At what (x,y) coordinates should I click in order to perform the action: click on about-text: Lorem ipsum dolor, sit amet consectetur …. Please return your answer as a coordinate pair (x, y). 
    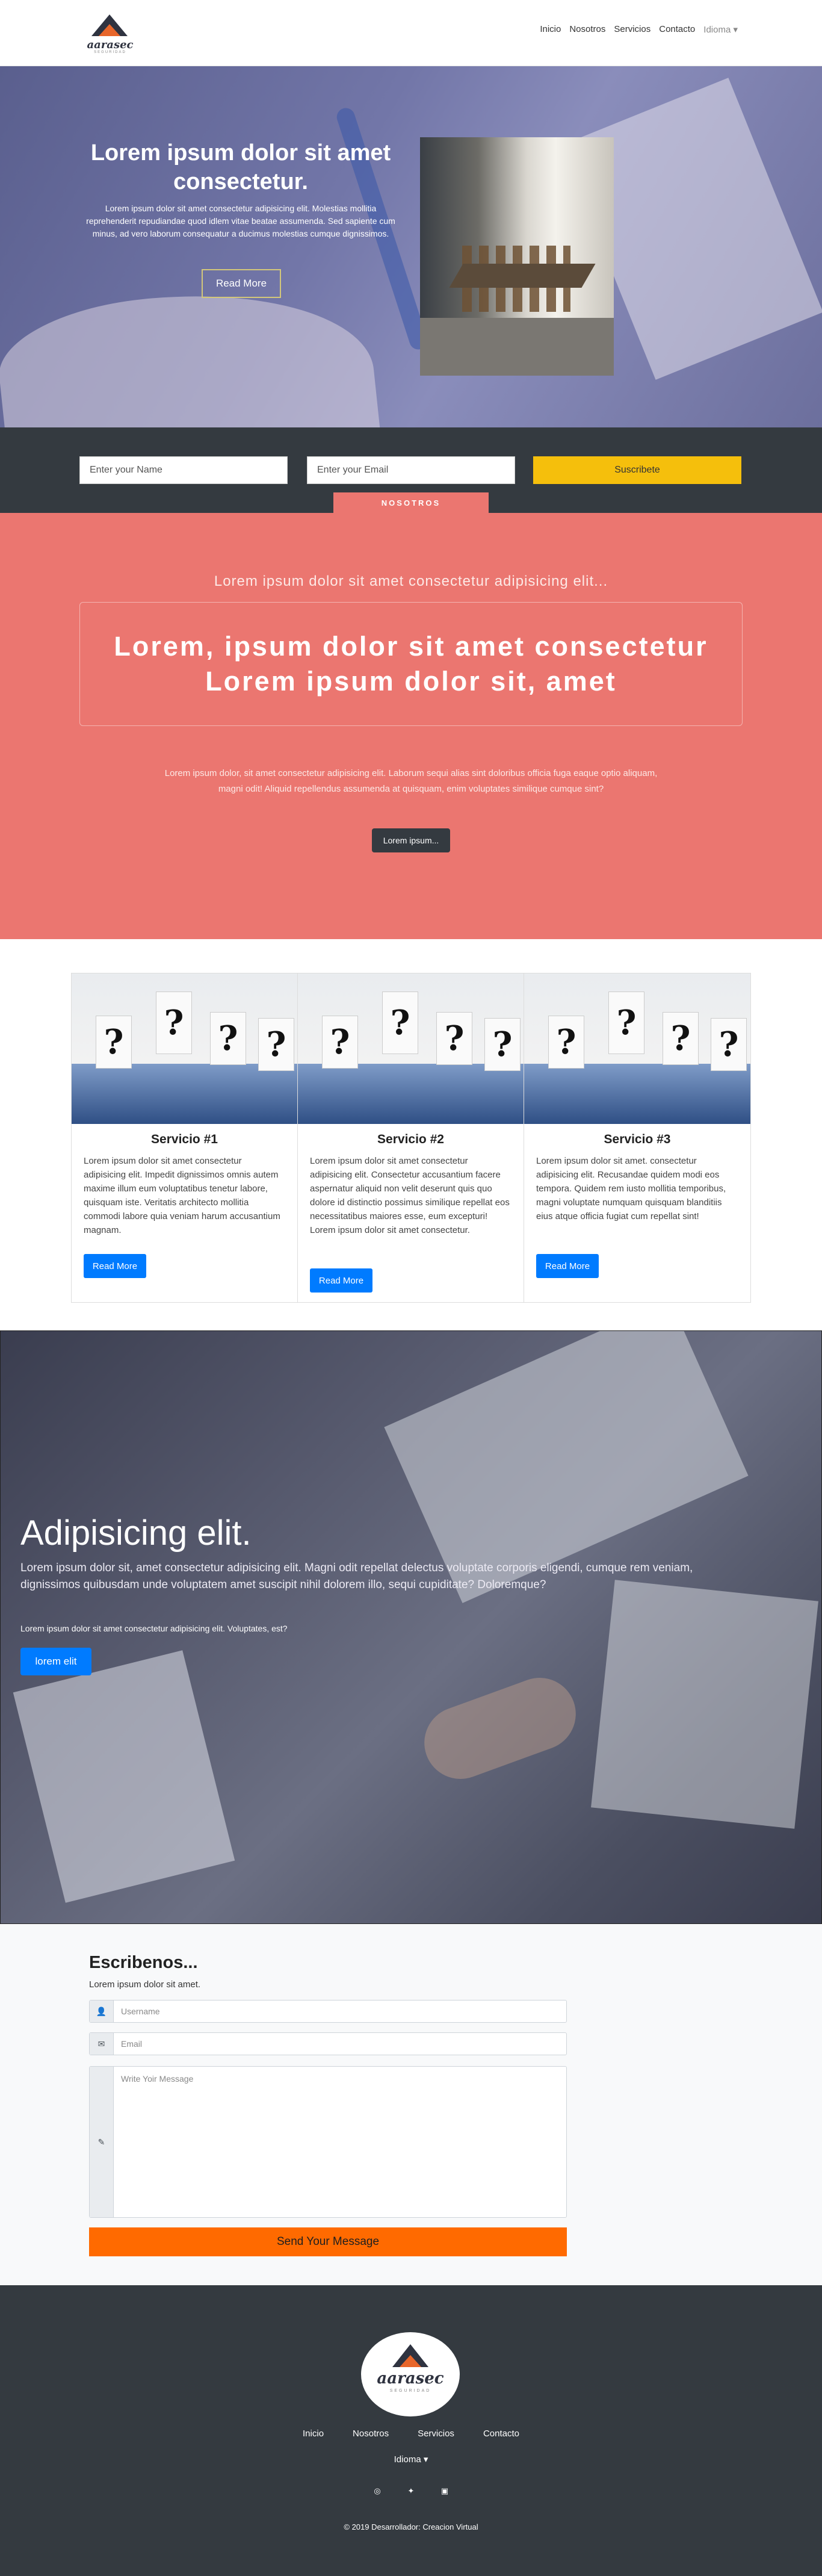
    Looking at the image, I should click on (411, 781).